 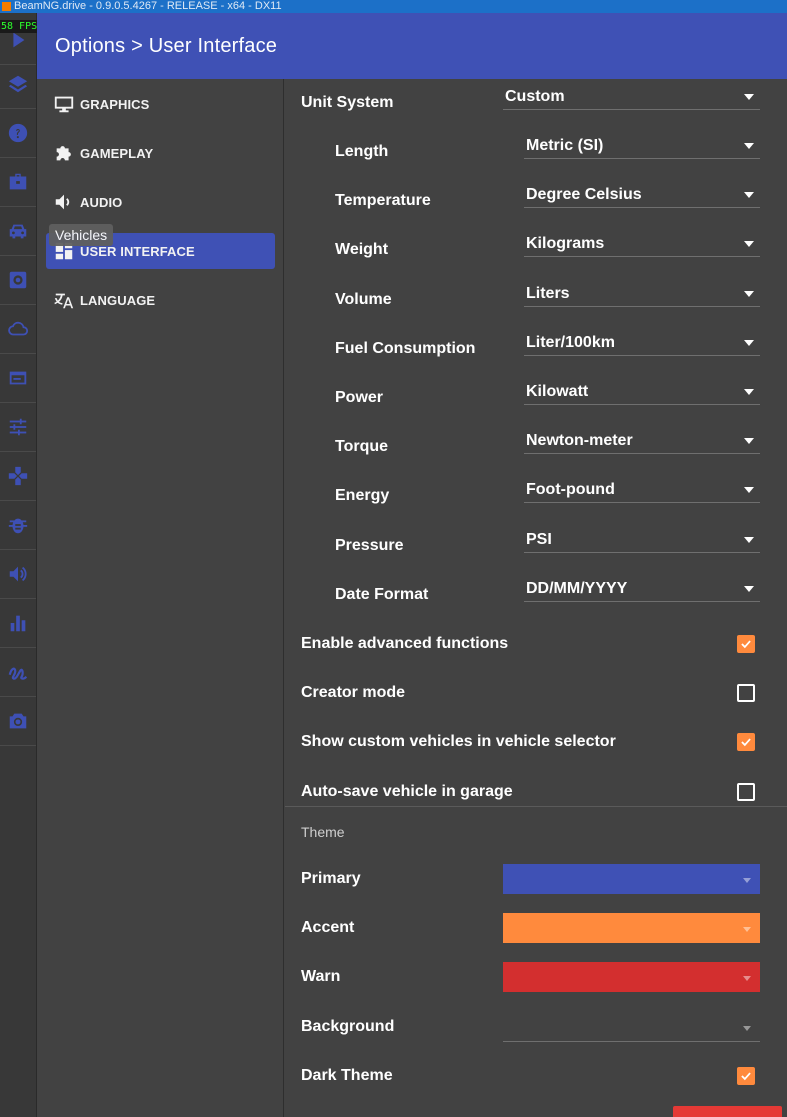 I want to click on briefcase-icon-svg, so click(x=18, y=181).